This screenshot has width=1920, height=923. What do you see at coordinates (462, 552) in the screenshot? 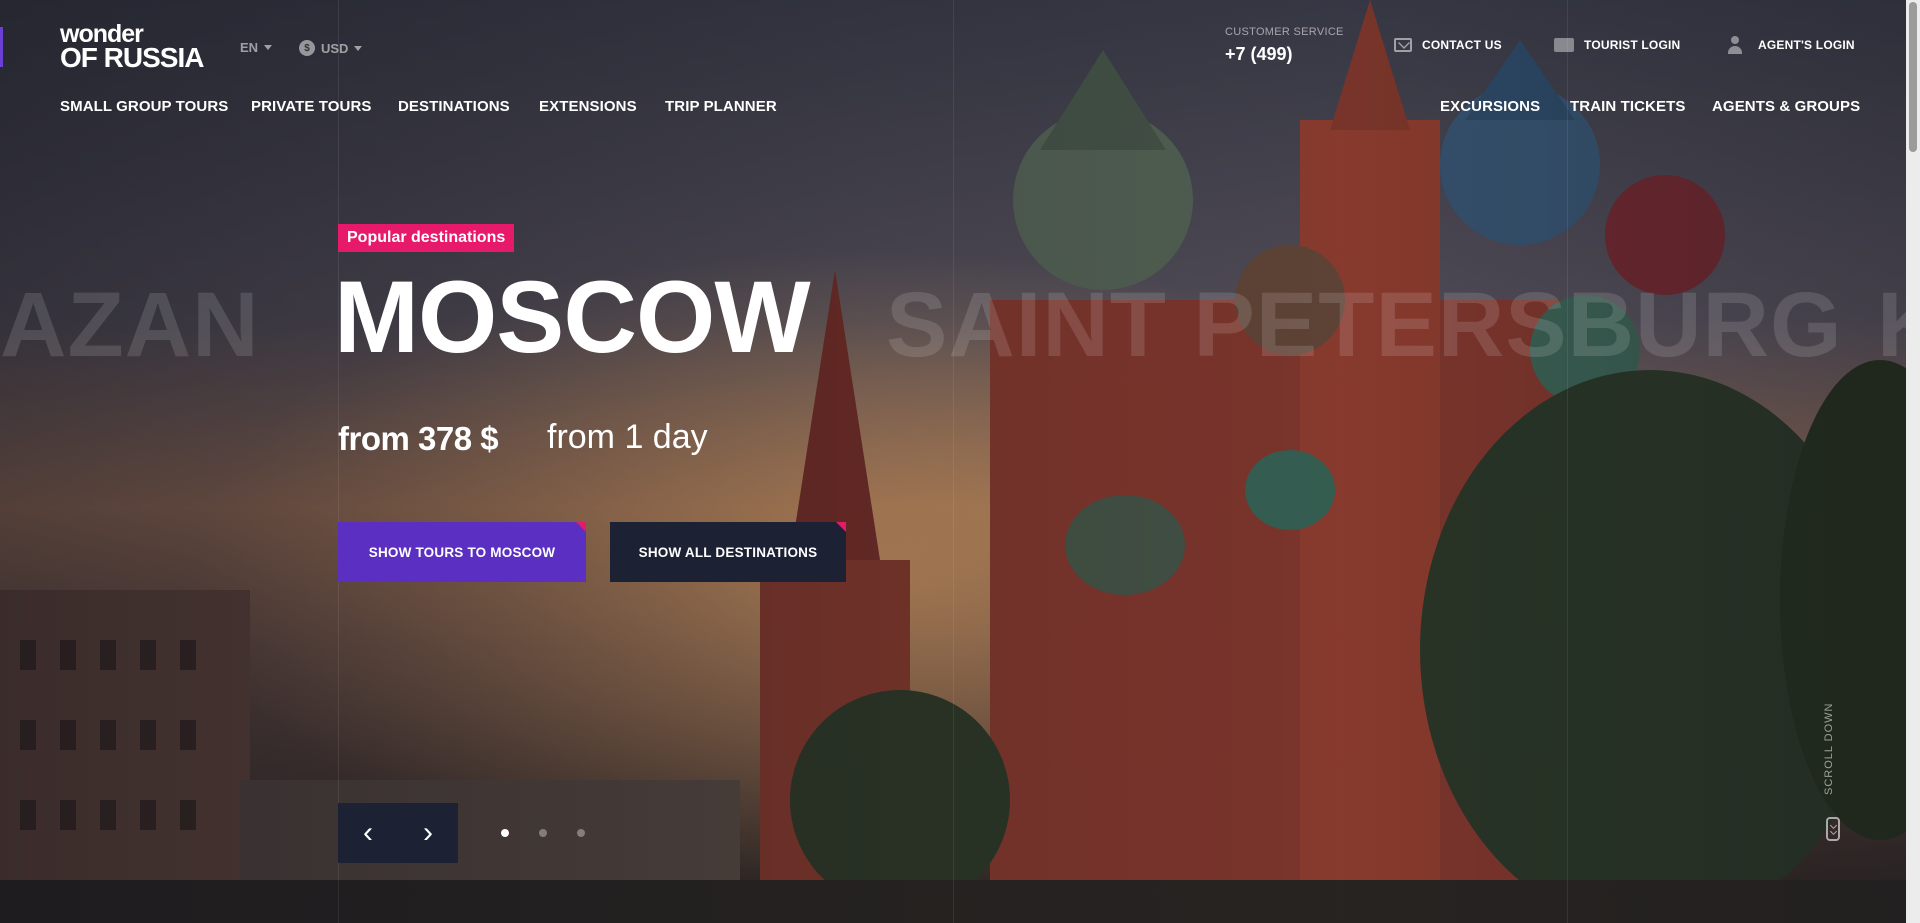
I see `show-tours-button: SHOW TOURS TO MOSCOW` at bounding box center [462, 552].